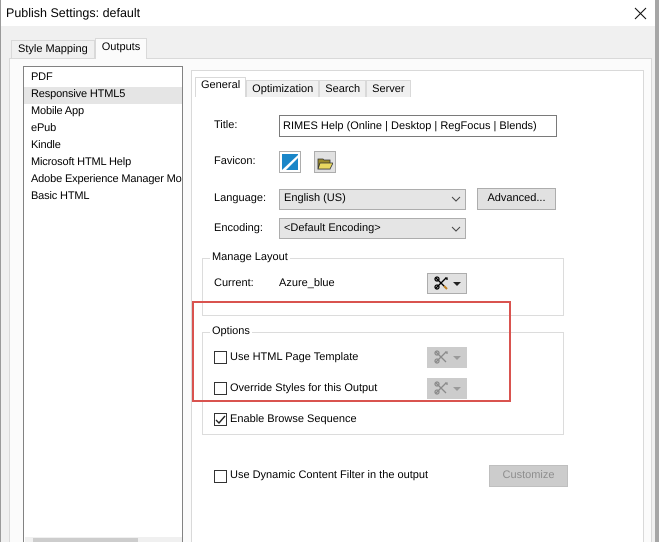  I want to click on group-label: Manage Layout, so click(250, 257).